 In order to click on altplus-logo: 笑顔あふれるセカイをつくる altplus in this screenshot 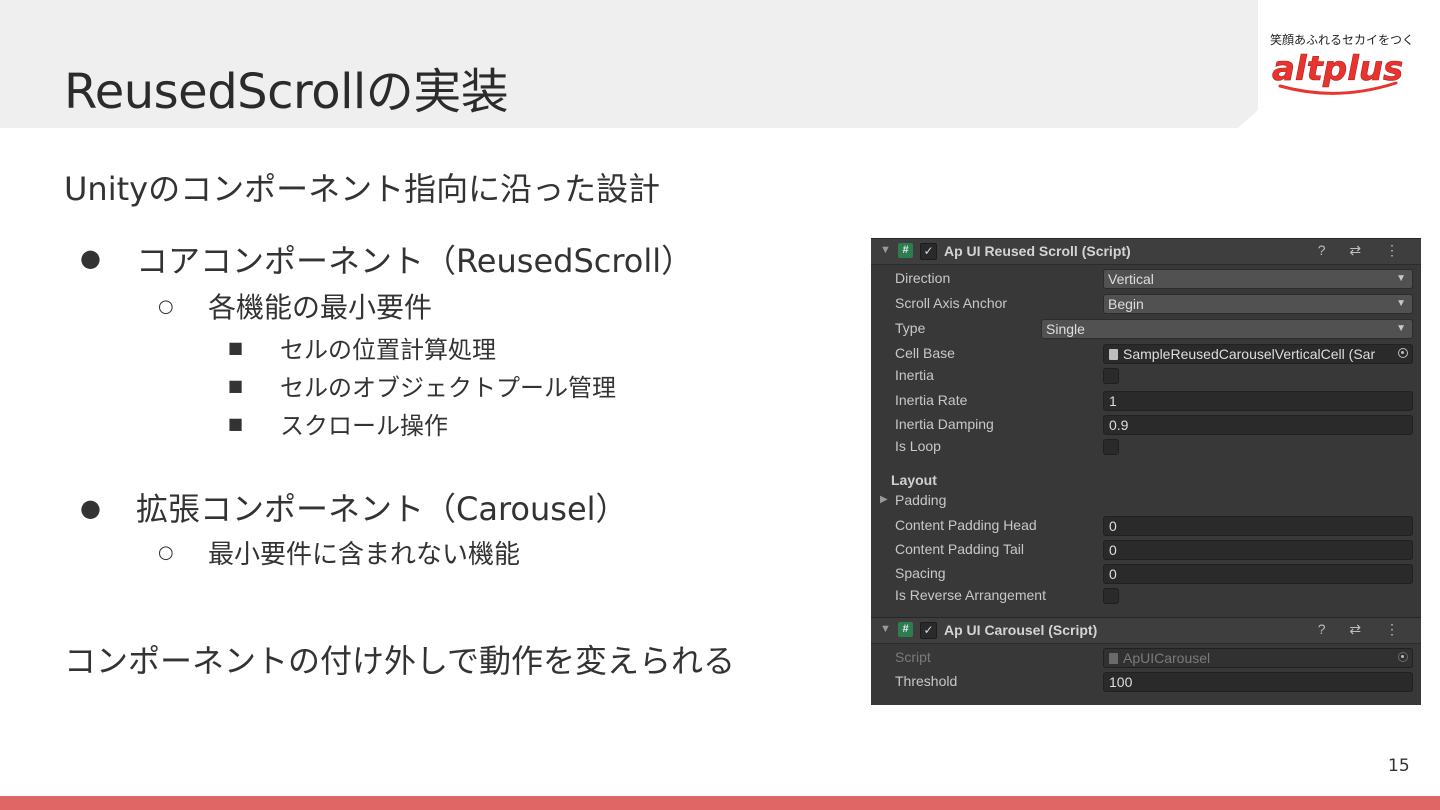, I will do `click(1341, 63)`.